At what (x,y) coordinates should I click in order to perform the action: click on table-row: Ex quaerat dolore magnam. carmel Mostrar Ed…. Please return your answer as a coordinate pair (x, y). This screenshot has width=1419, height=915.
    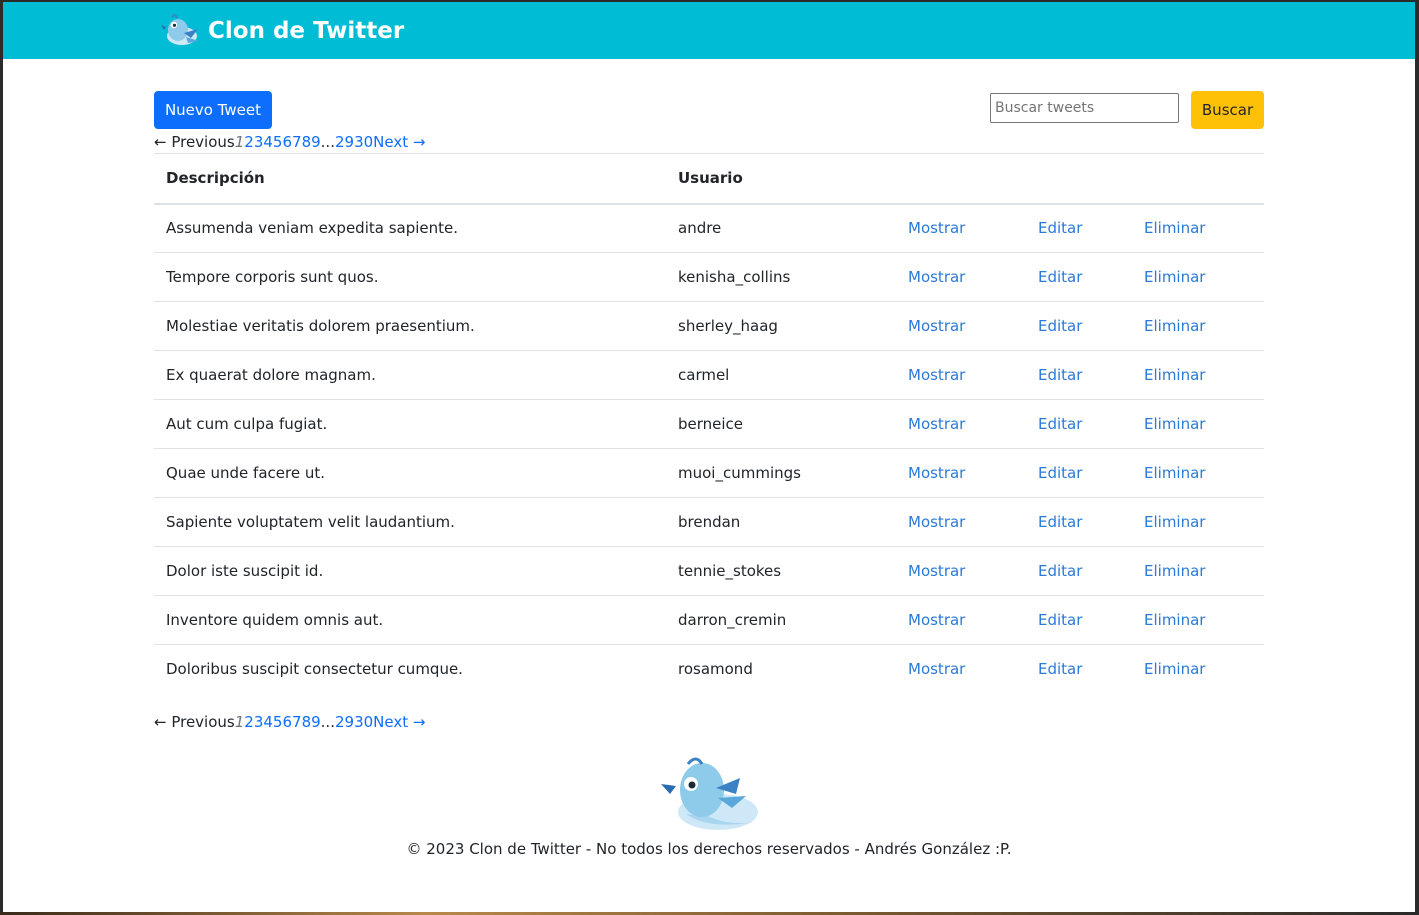
    Looking at the image, I should click on (709, 375).